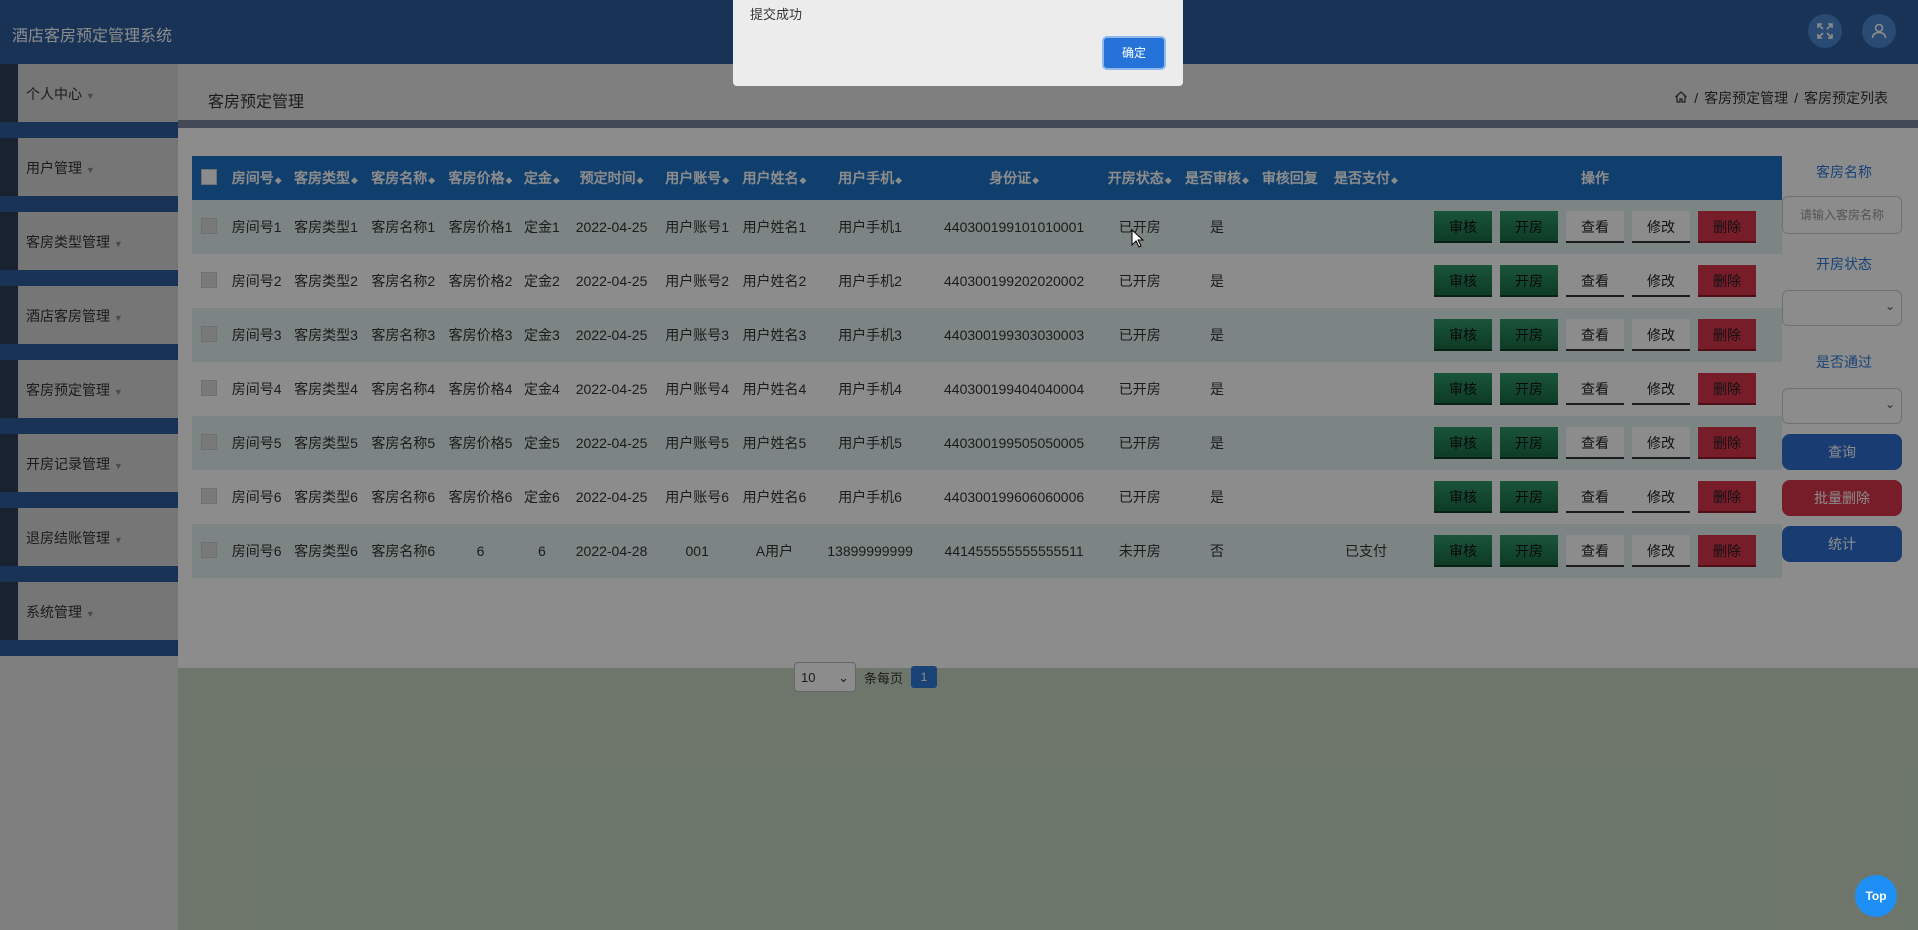 This screenshot has height=930, width=1918. I want to click on back-to-top-button: Top, so click(1876, 896).